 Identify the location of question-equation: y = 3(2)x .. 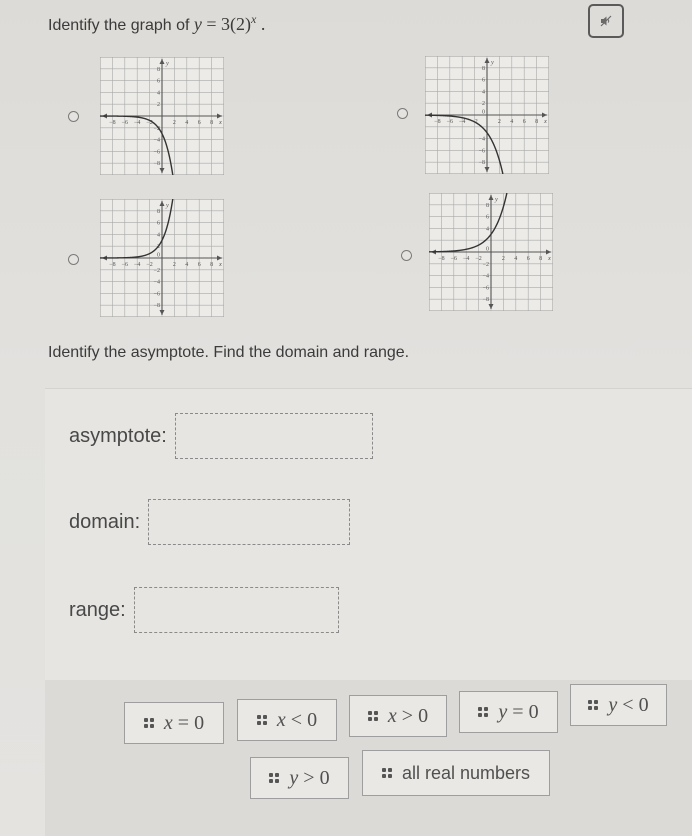
(229, 23).